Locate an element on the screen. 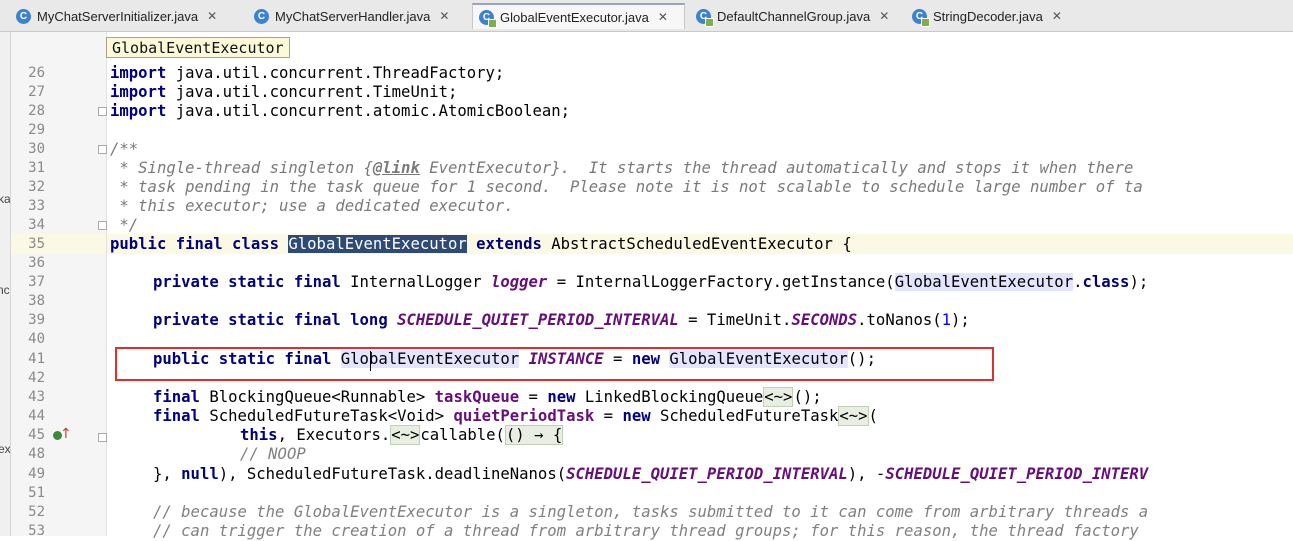 This screenshot has width=1293, height=541. tab-label: MyChatServerHandler.java is located at coordinates (353, 16).